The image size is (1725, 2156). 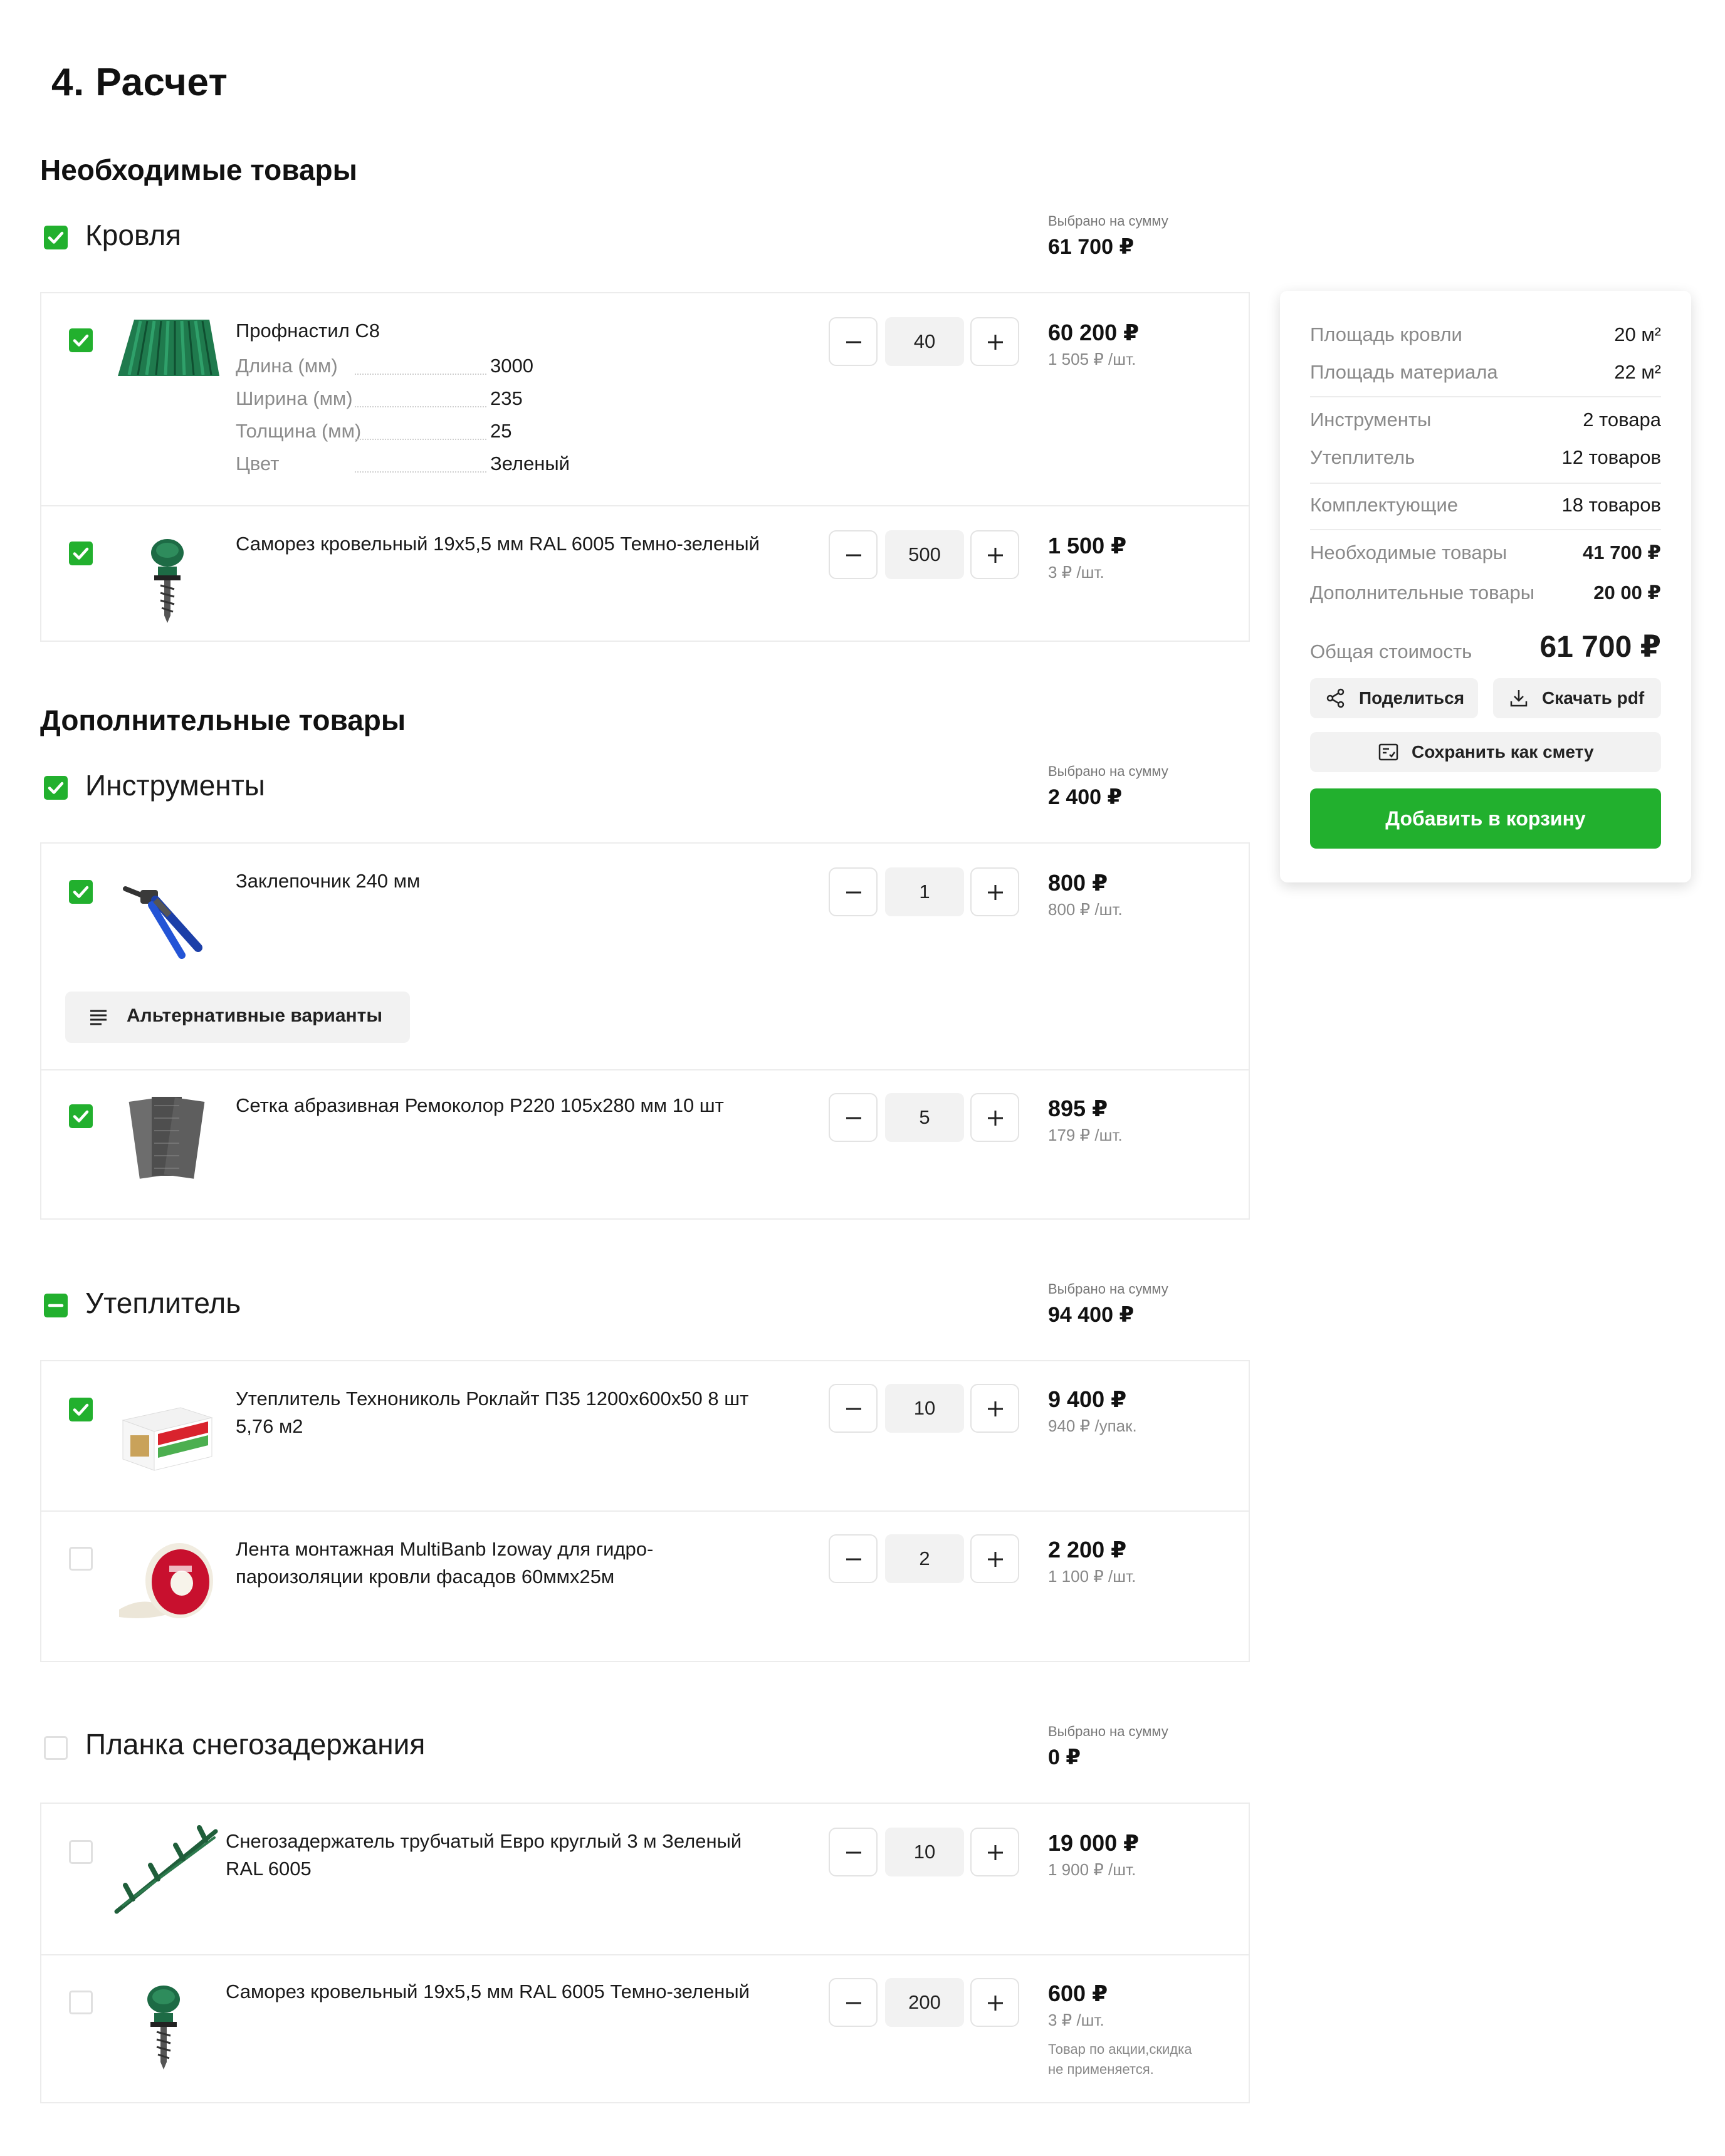 I want to click on item-name: Профнастил С8, so click(x=308, y=331).